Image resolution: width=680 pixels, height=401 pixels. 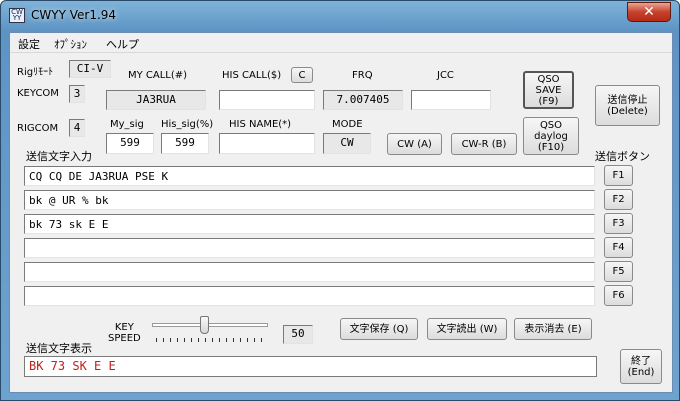 I want to click on key-speed-slider, so click(x=210, y=331).